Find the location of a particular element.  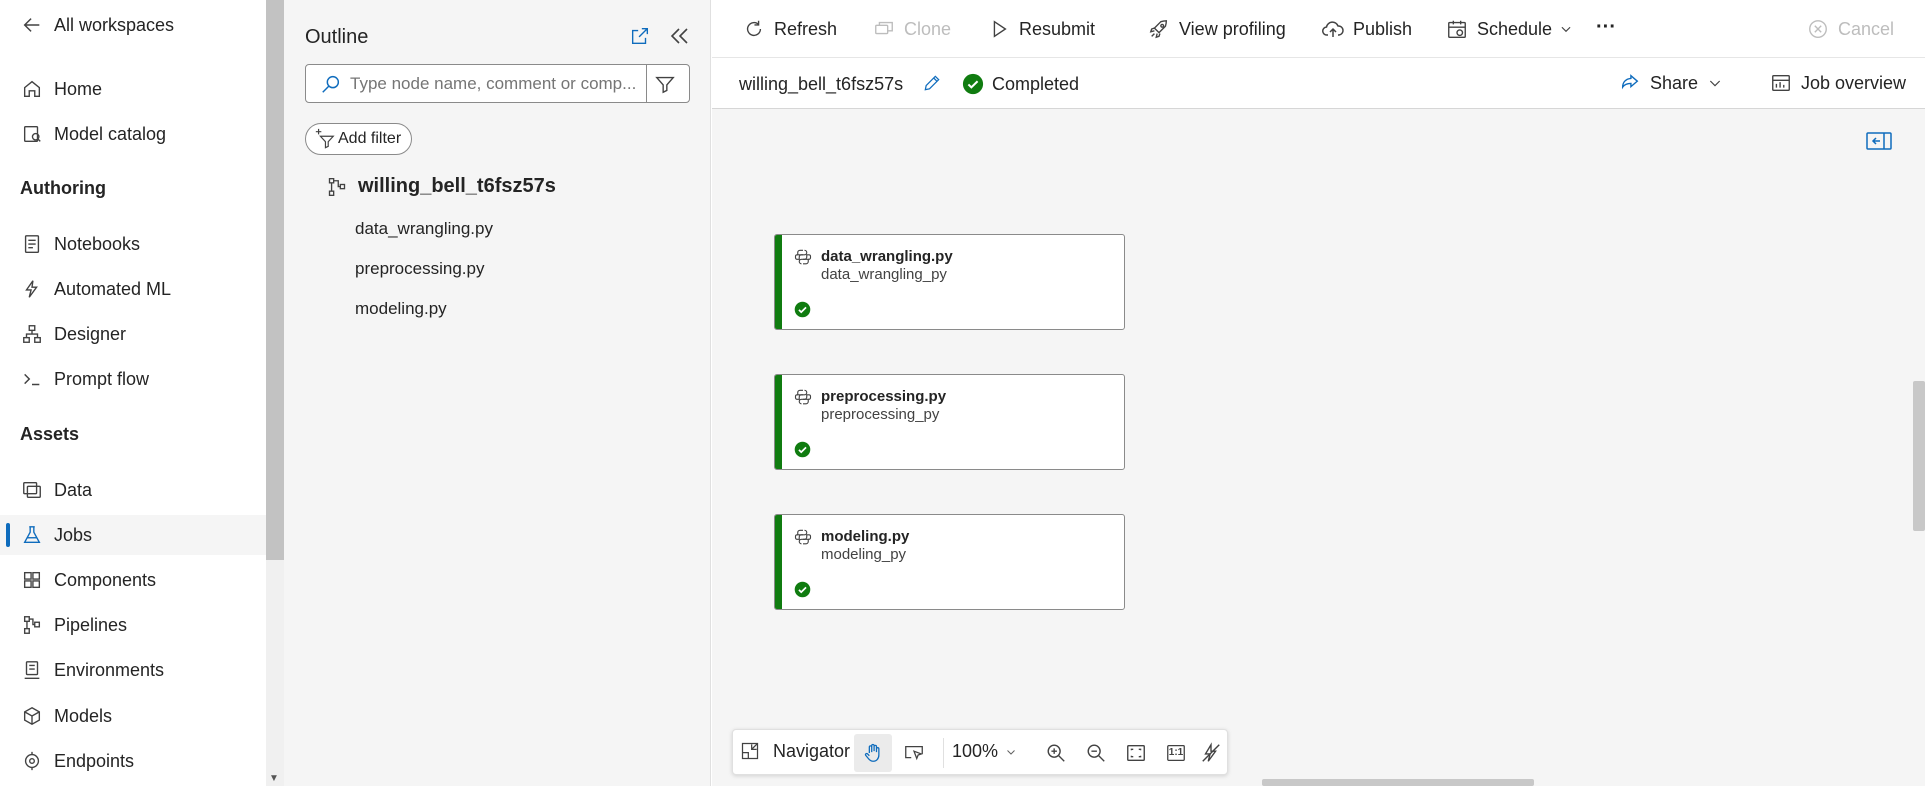

navigator-label: Navigator is located at coordinates (812, 750).